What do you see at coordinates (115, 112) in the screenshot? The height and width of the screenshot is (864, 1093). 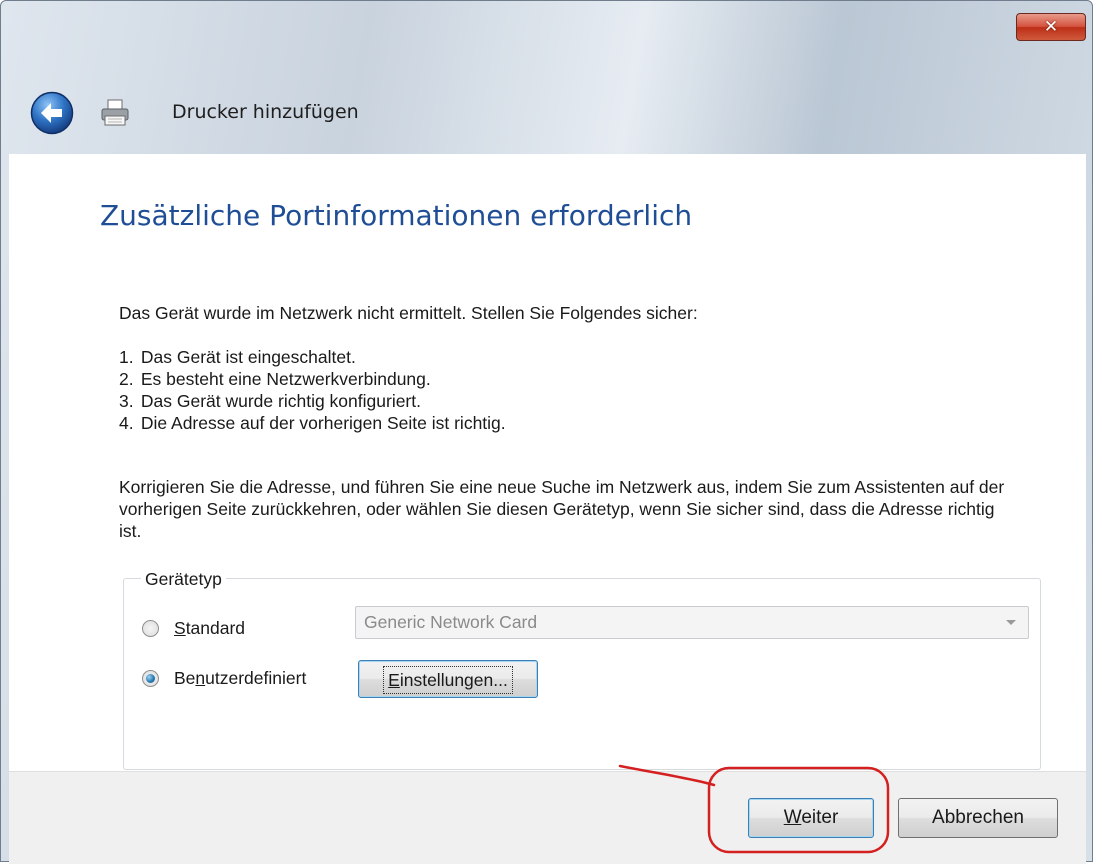 I see `printer-icon` at bounding box center [115, 112].